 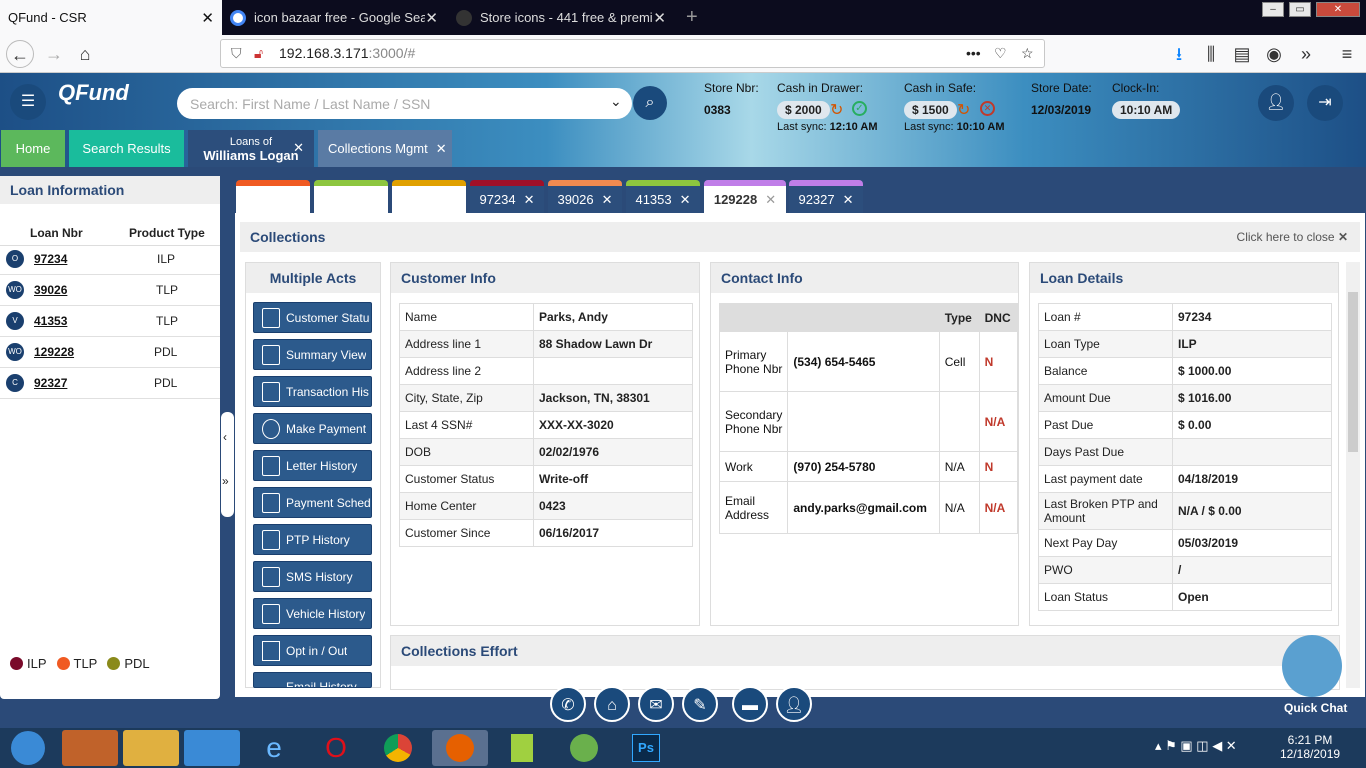 What do you see at coordinates (1353, 372) in the screenshot?
I see `scrollbar-thumb` at bounding box center [1353, 372].